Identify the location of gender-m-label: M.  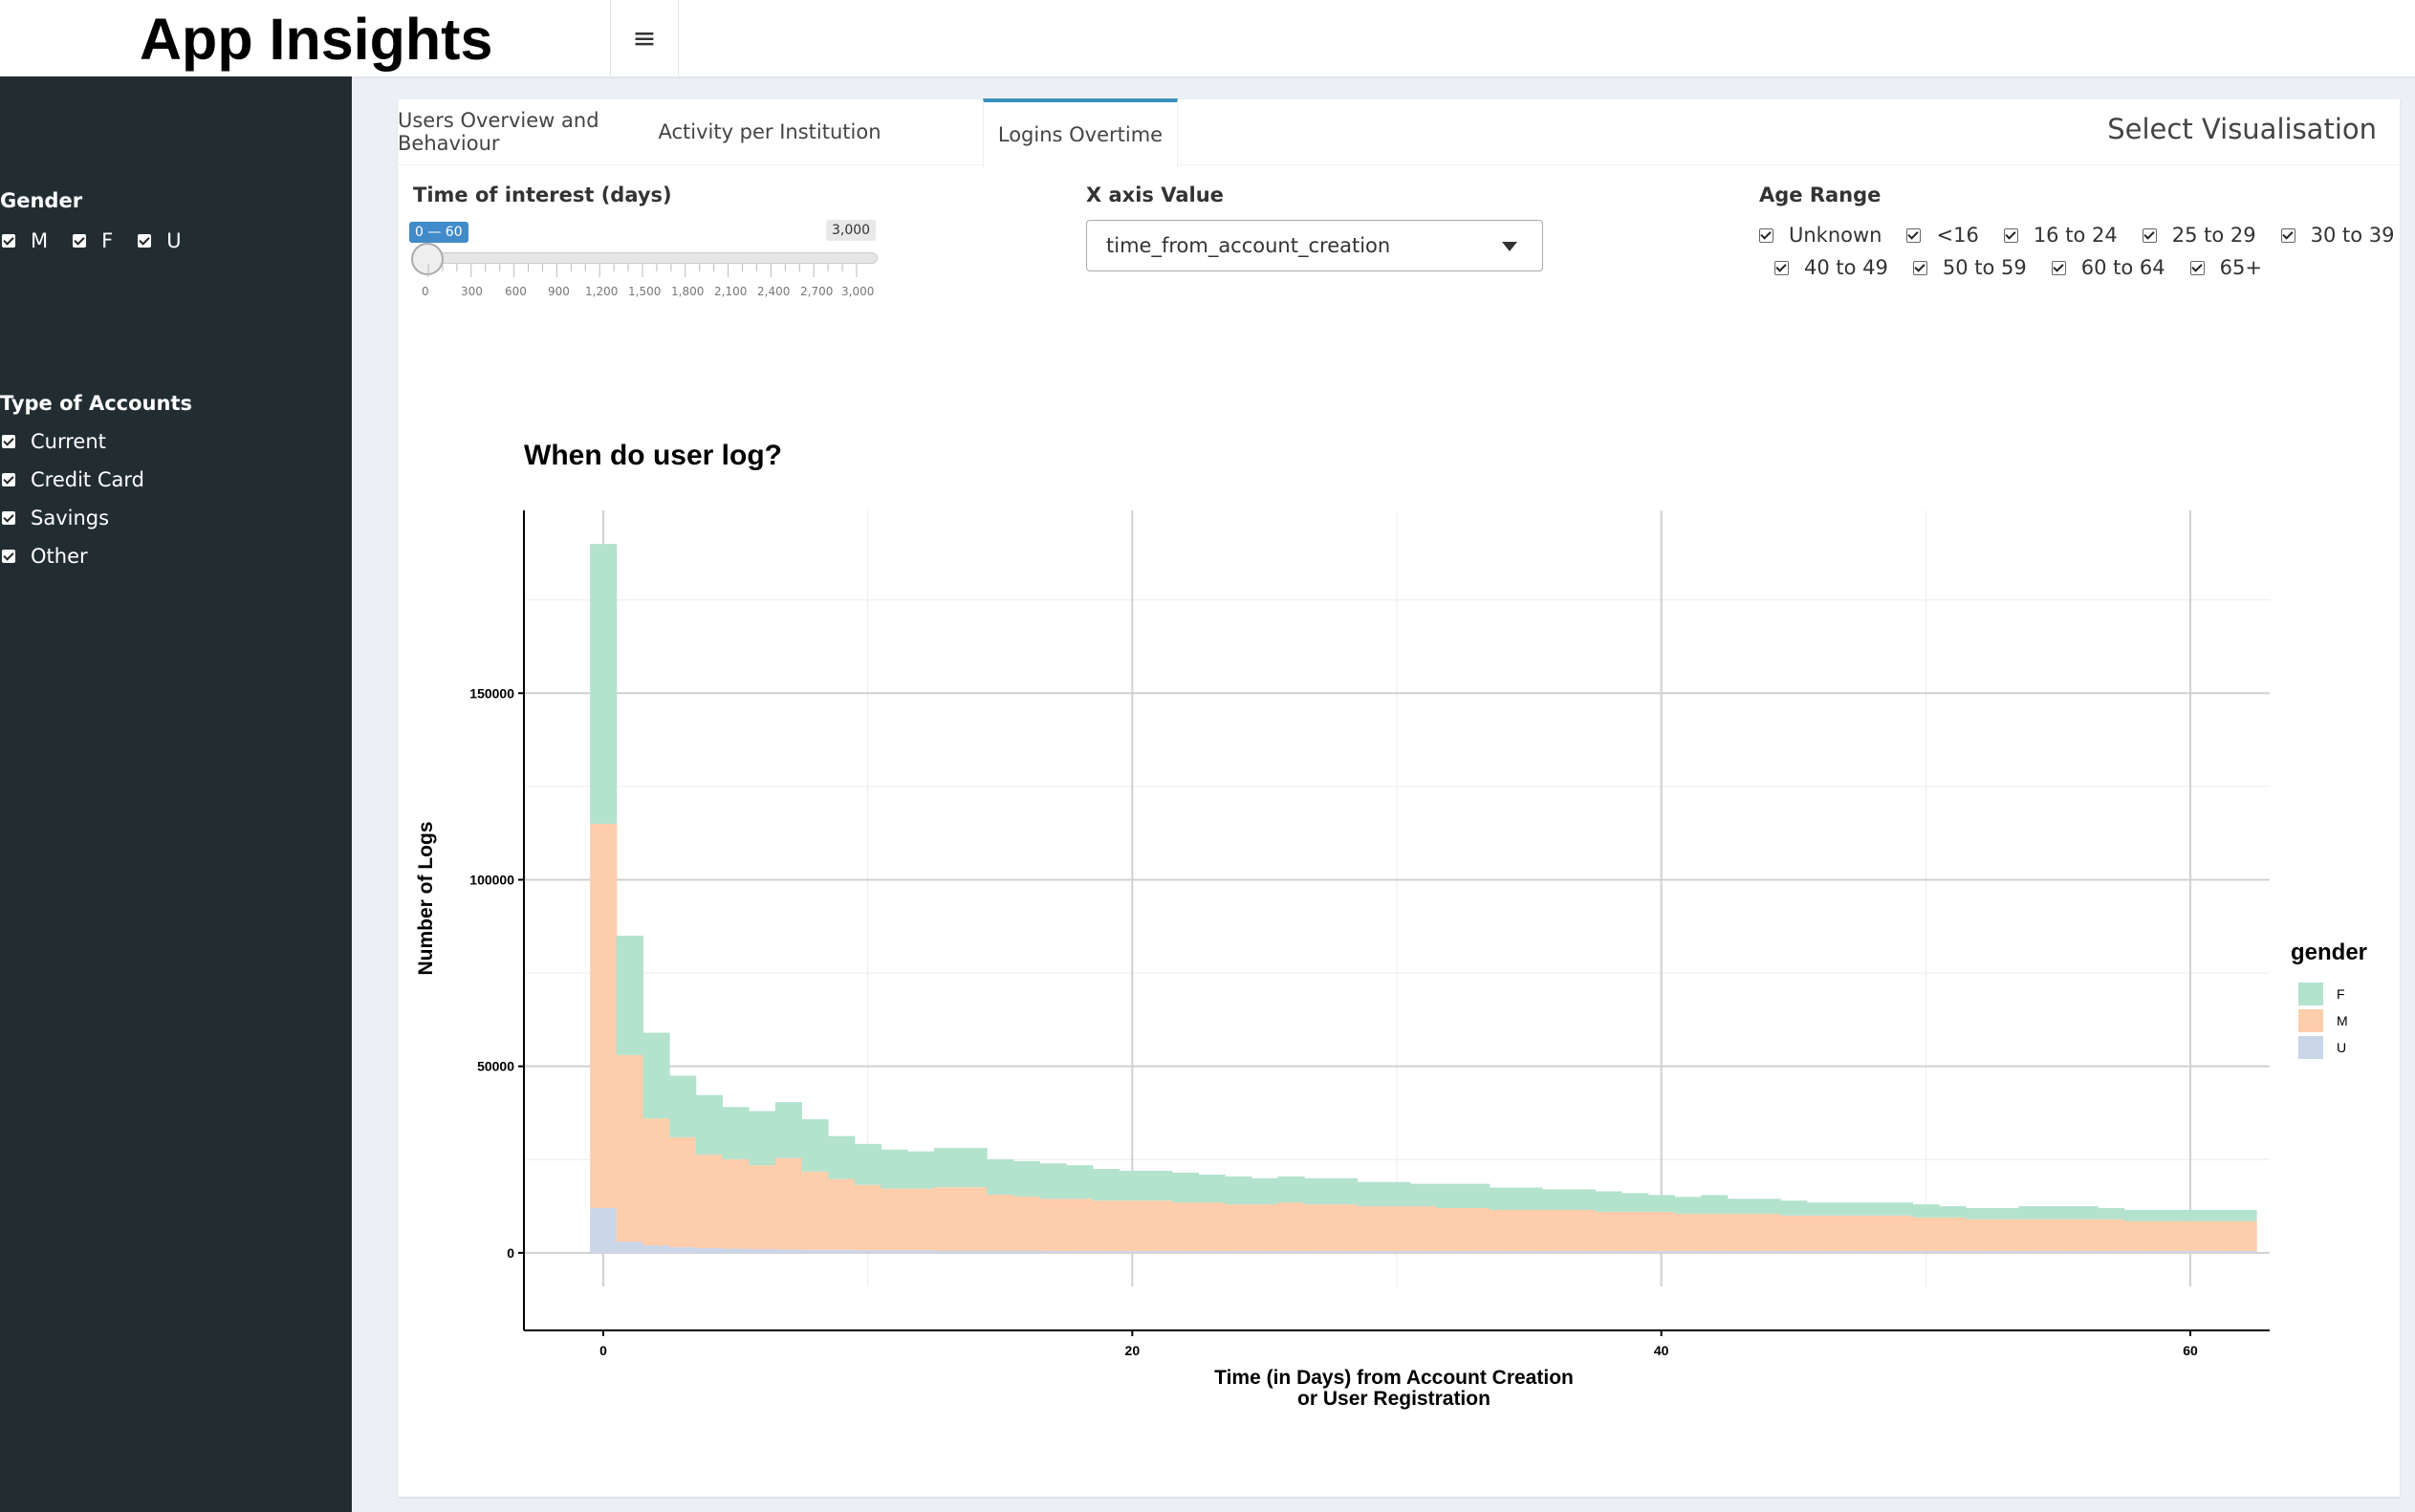
(40, 241).